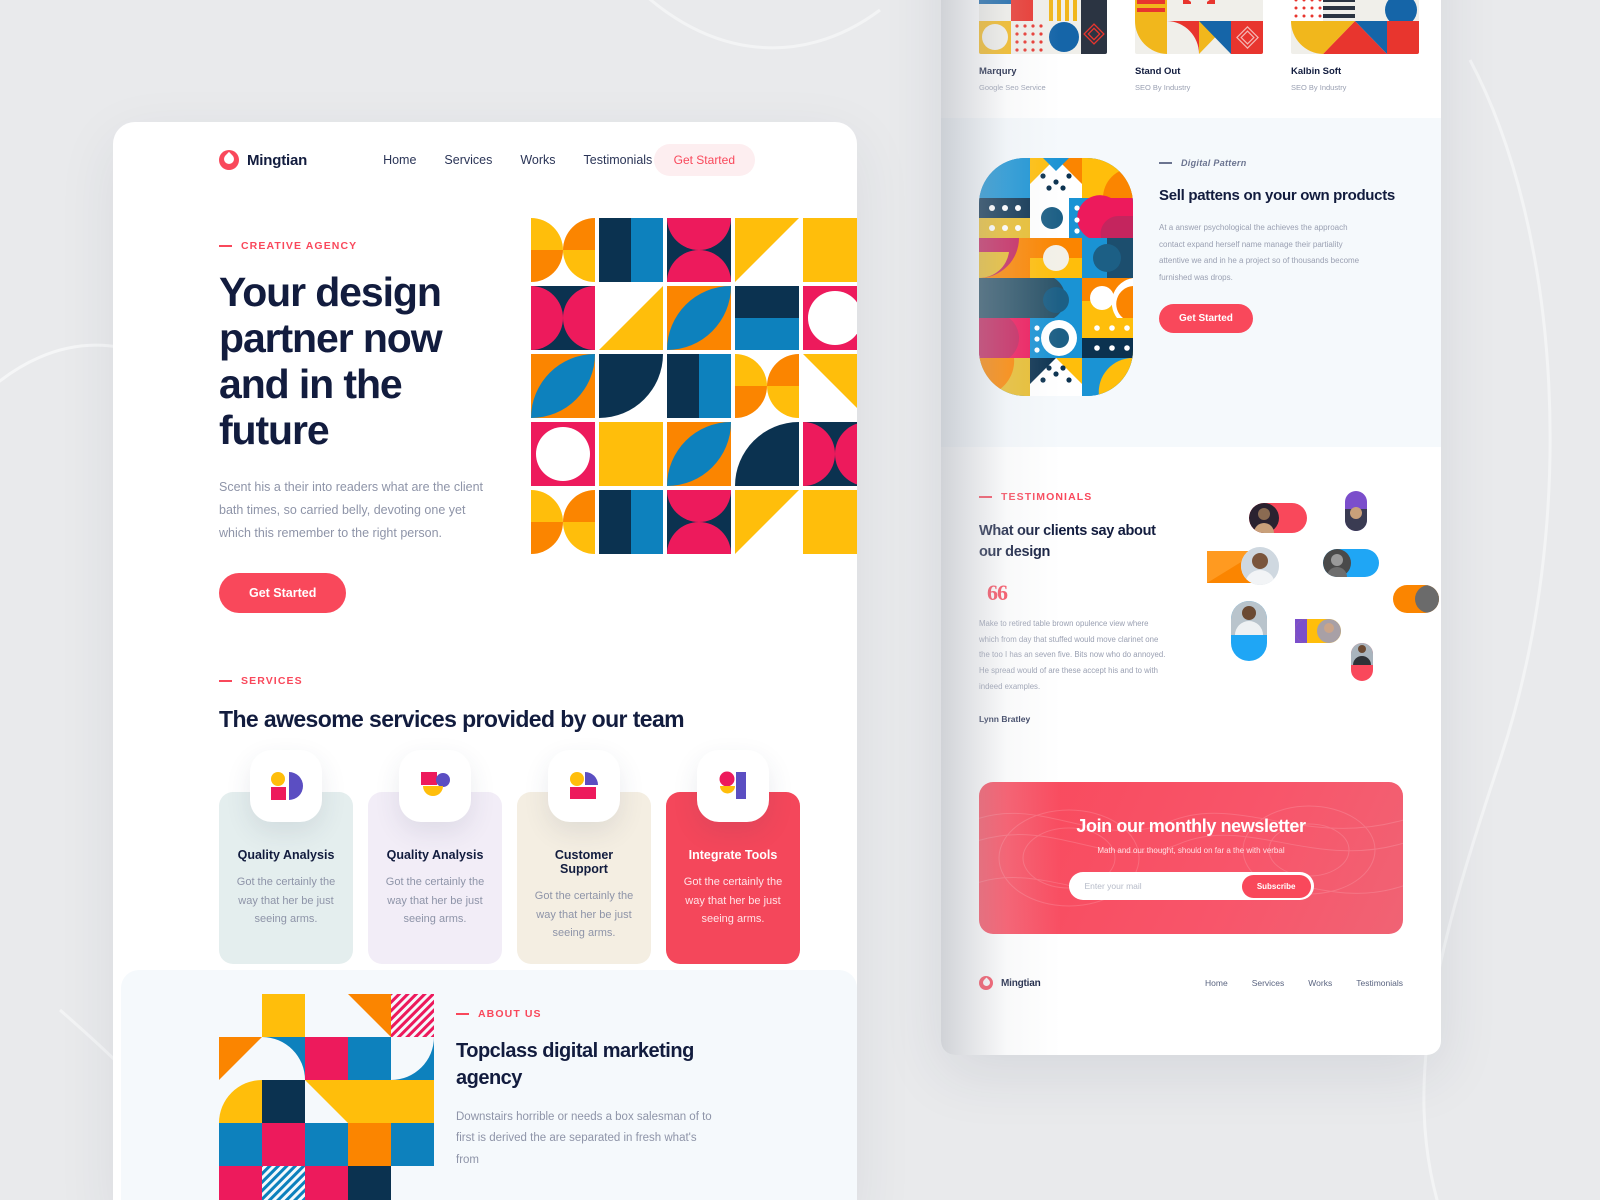  What do you see at coordinates (272, 681) in the screenshot?
I see `services-eyebrow-label: SERVICES` at bounding box center [272, 681].